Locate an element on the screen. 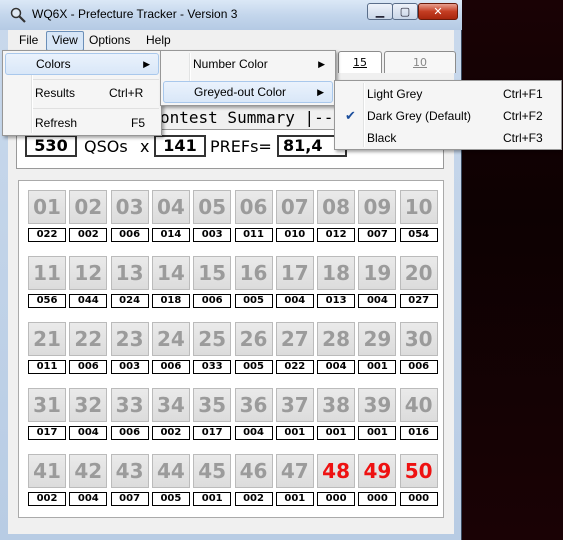 The width and height of the screenshot is (563, 540). prefecture-cell: 12 044 is located at coordinates (88, 282).